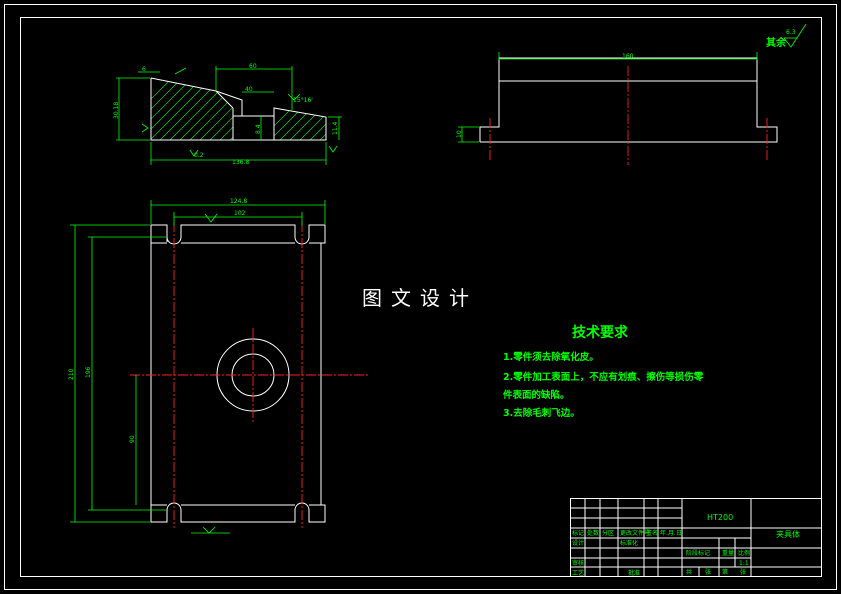 This screenshot has width=841, height=594. What do you see at coordinates (240, 162) in the screenshot?
I see `dim-front-overall-width: 136.8` at bounding box center [240, 162].